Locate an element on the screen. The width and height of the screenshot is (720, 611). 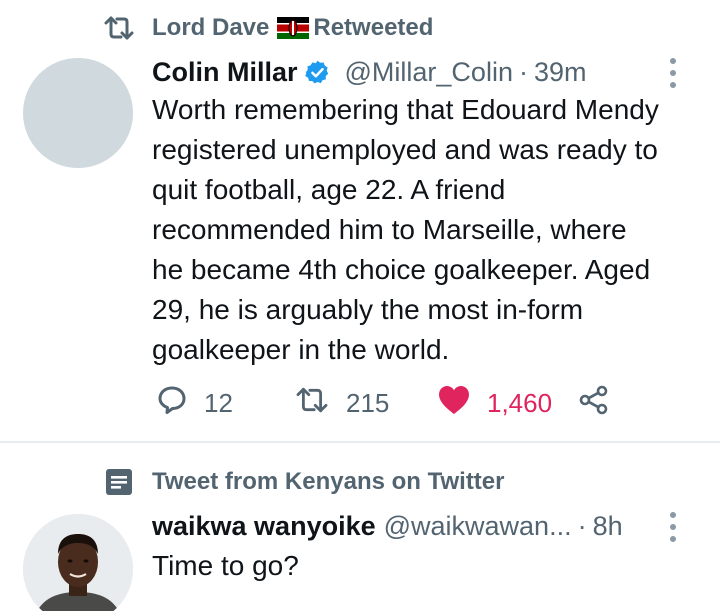
share-icon is located at coordinates (594, 403).